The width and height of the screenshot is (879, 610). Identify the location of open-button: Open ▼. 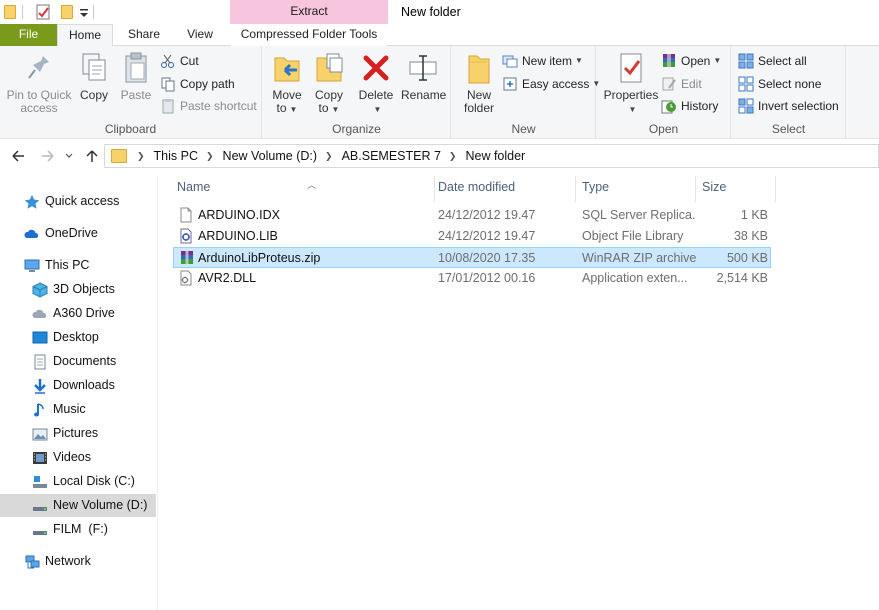
(691, 61).